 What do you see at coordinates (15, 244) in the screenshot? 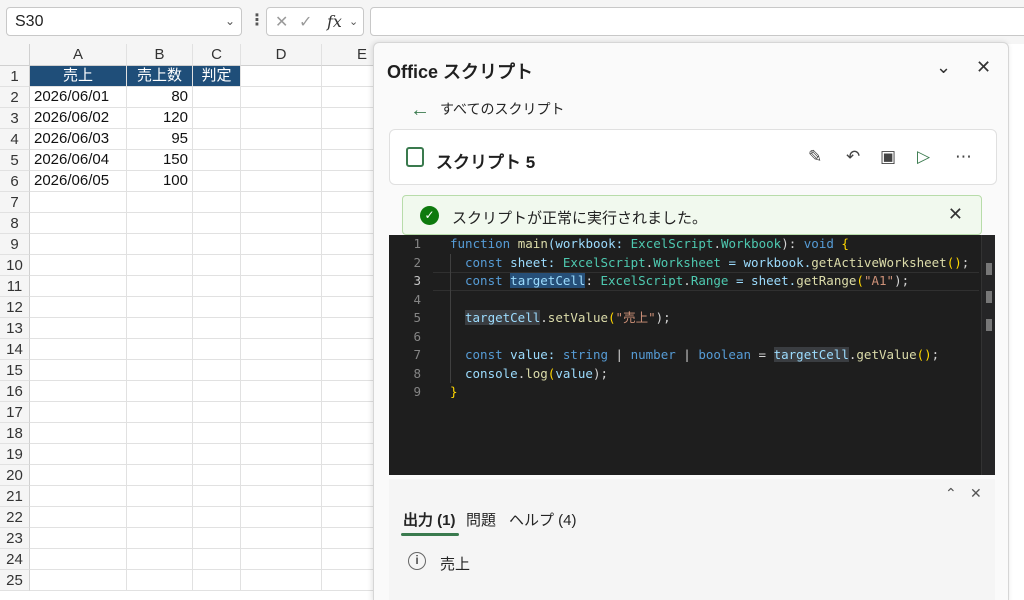
I see `row-header: 9` at bounding box center [15, 244].